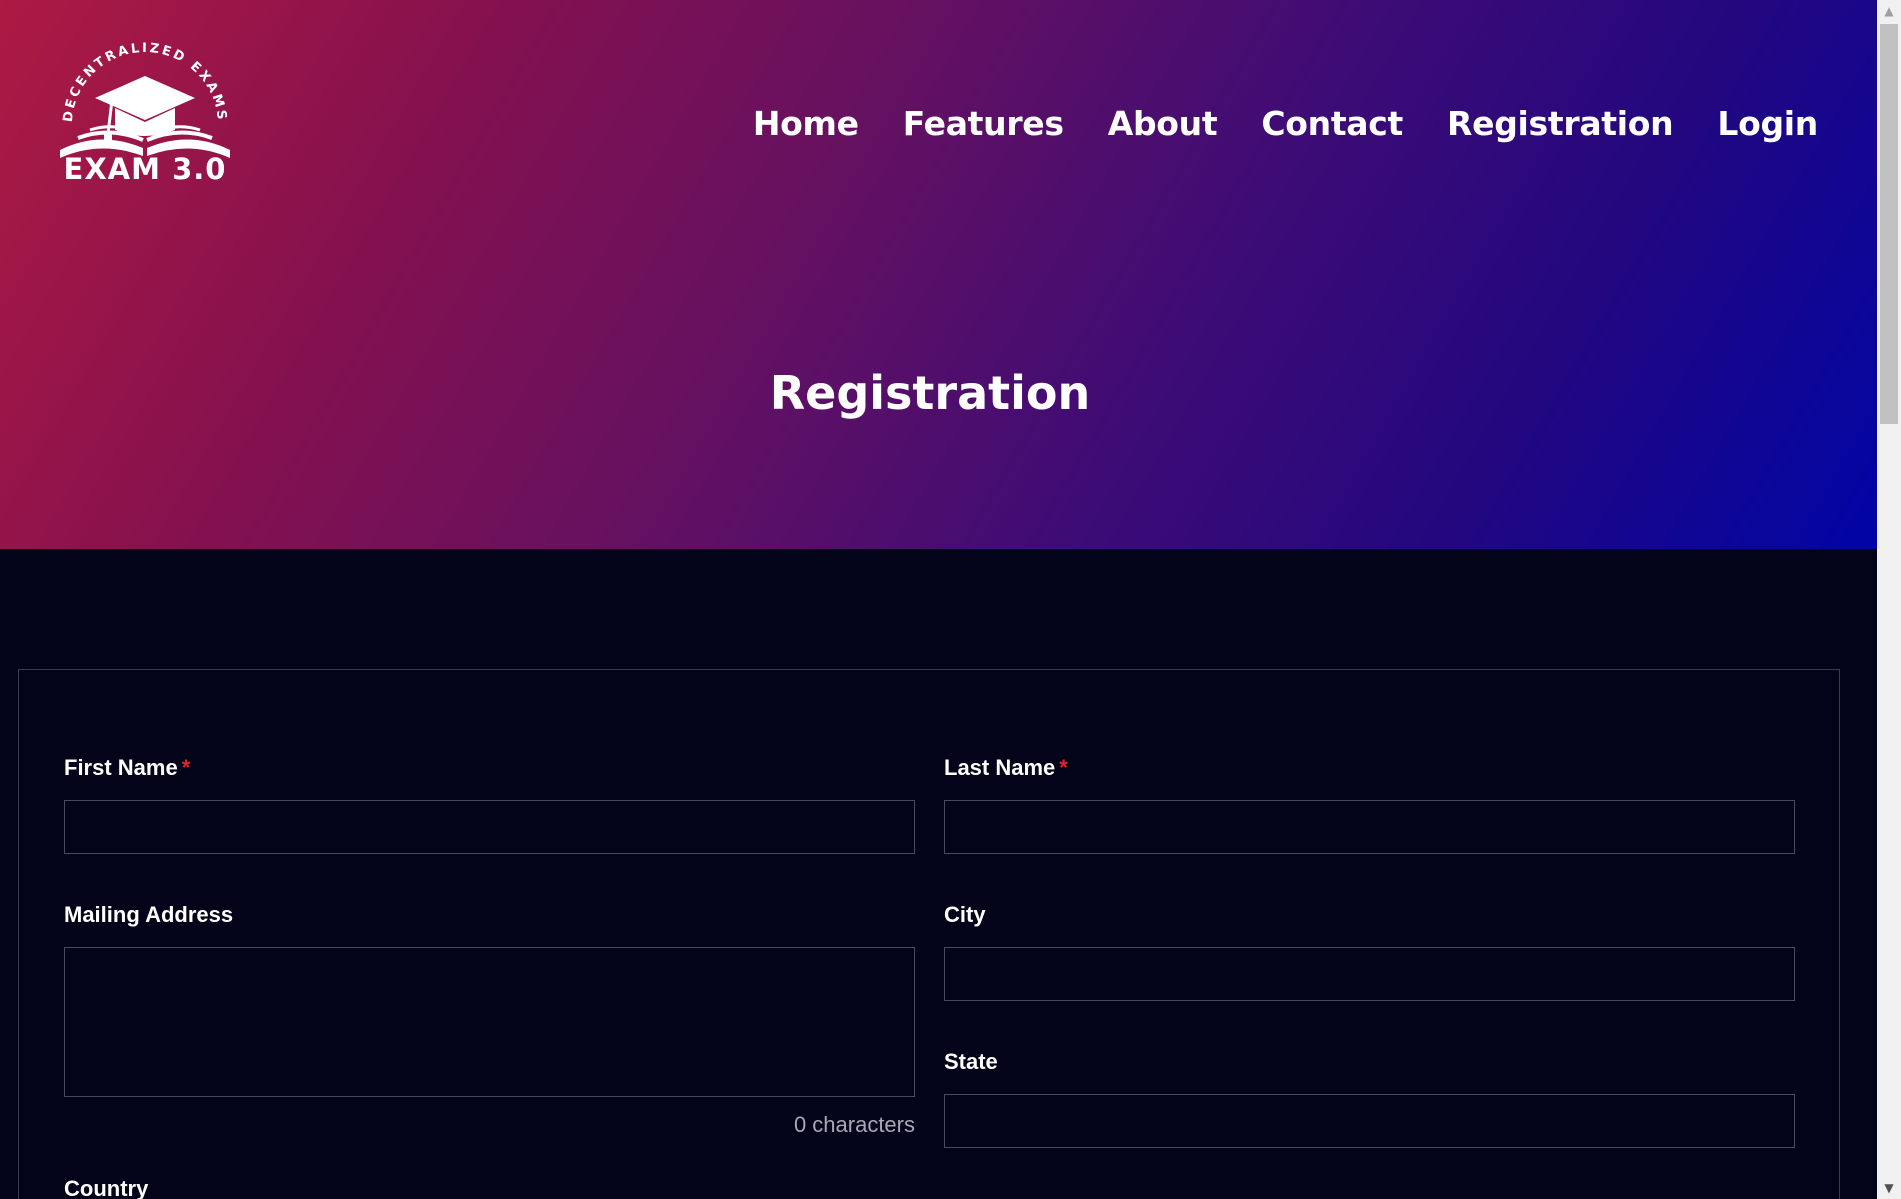 This screenshot has height=1199, width=1901. What do you see at coordinates (1332, 124) in the screenshot?
I see `nav-contact-link: Contact` at bounding box center [1332, 124].